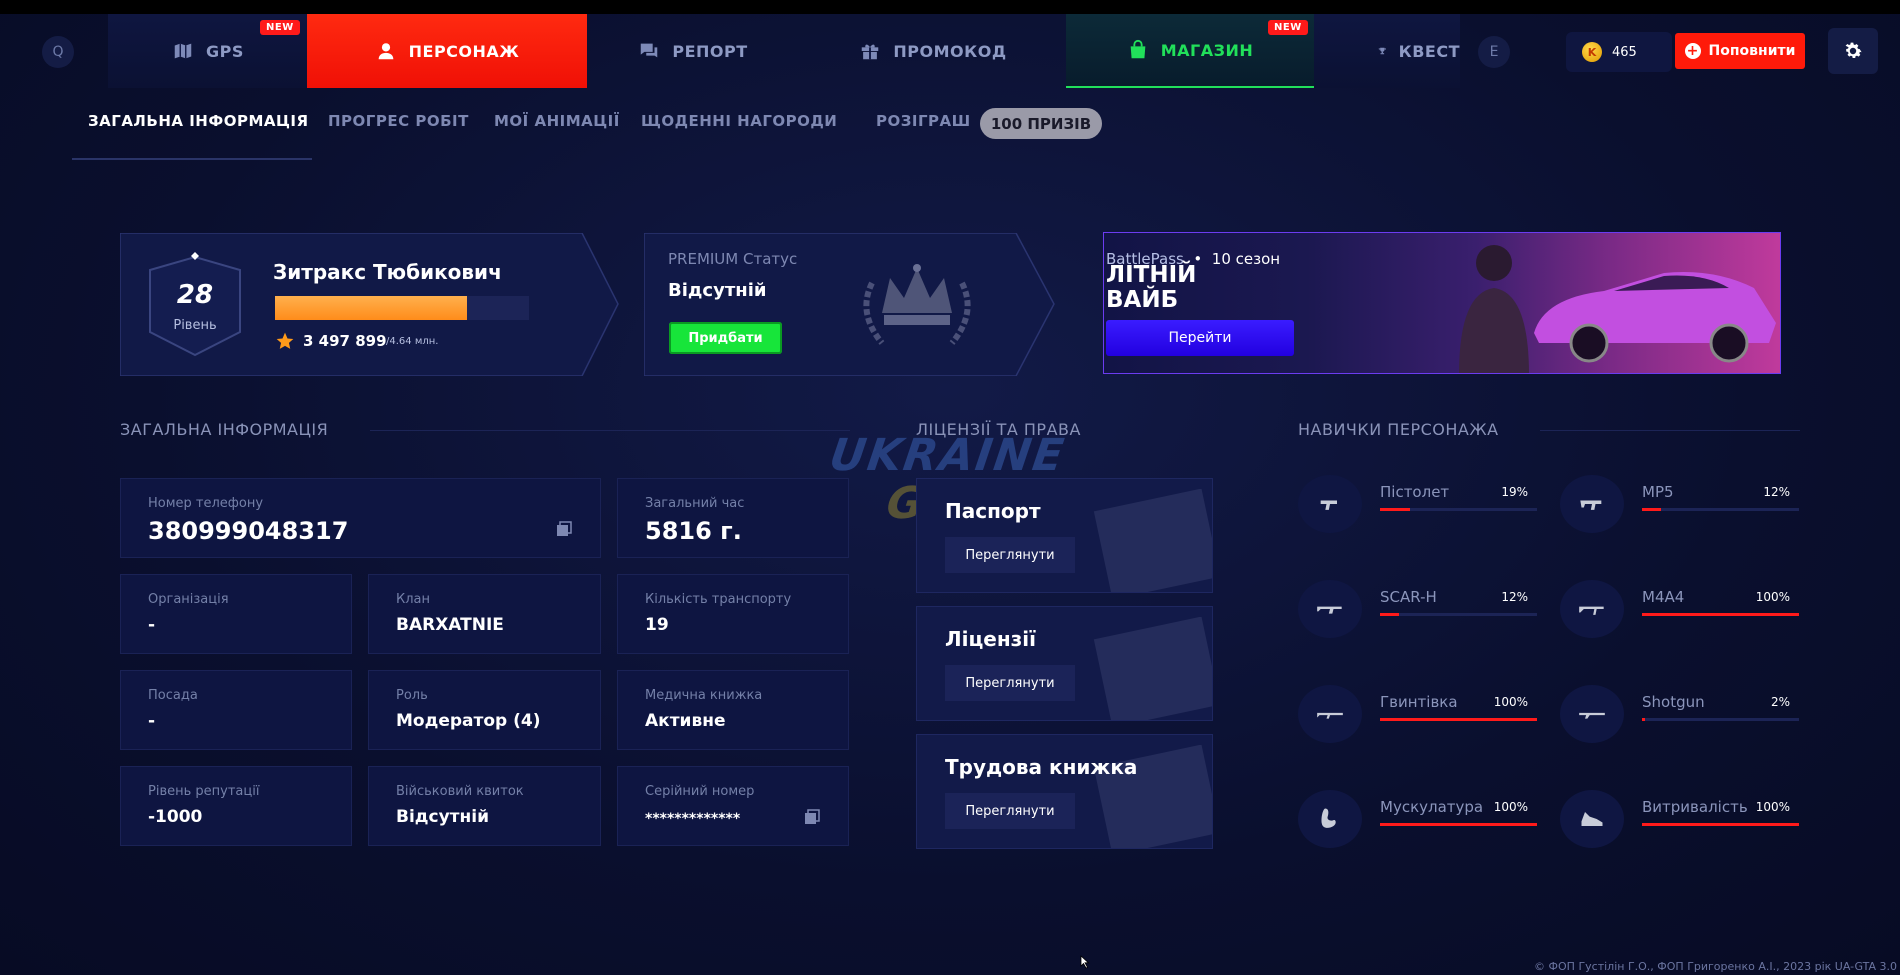 This screenshot has height=975, width=1900. What do you see at coordinates (398, 121) in the screenshot?
I see `subnav-work-progress: ПРОГРЕС РОБІТ` at bounding box center [398, 121].